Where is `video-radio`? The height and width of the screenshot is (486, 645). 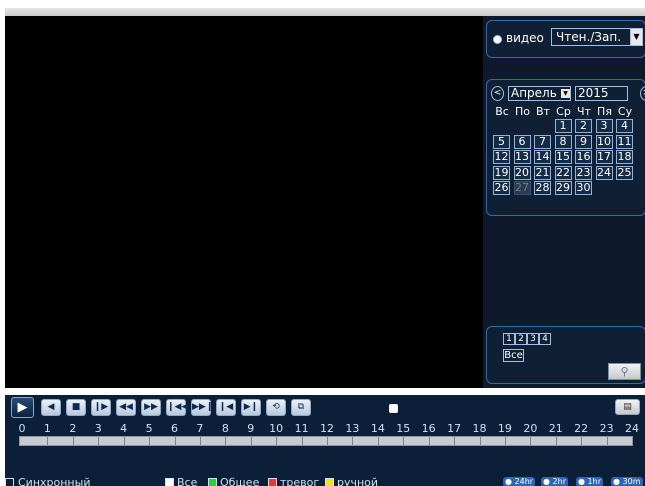
video-radio is located at coordinates (497, 39).